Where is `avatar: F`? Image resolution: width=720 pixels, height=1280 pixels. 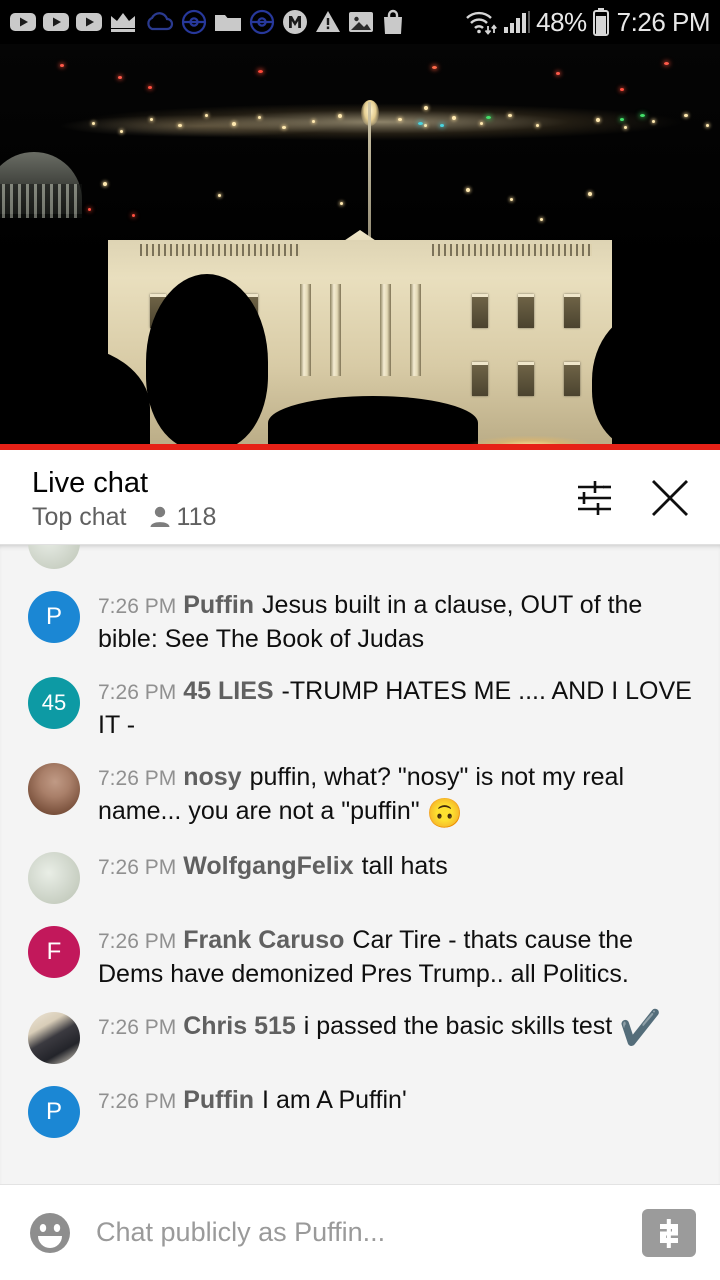
avatar: F is located at coordinates (54, 952).